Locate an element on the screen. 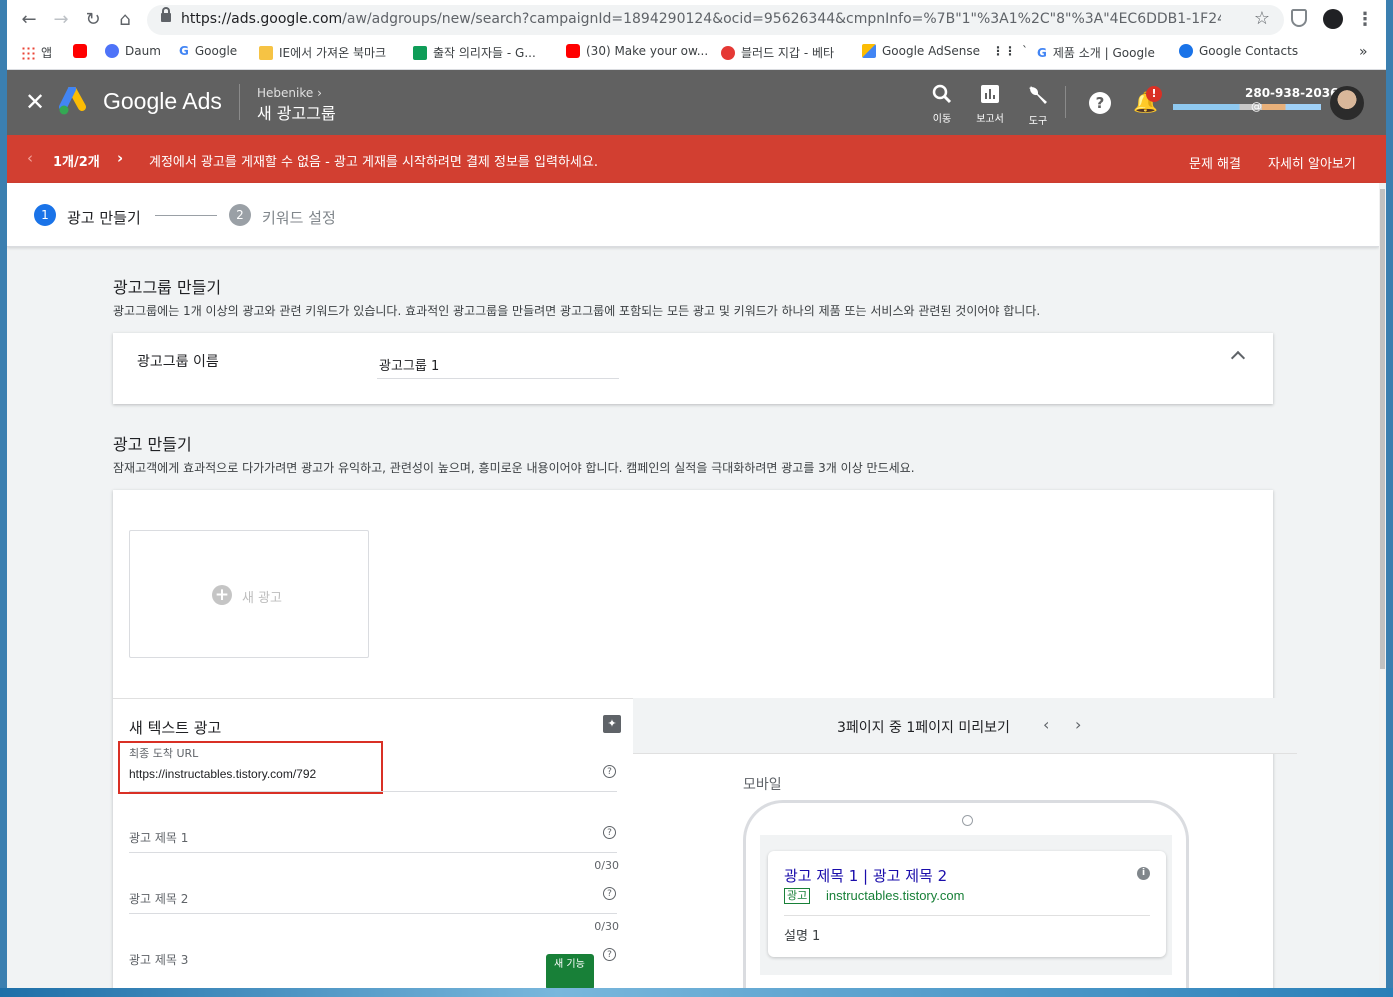 This screenshot has height=997, width=1393. auto-suggest-icon: ✦ is located at coordinates (612, 724).